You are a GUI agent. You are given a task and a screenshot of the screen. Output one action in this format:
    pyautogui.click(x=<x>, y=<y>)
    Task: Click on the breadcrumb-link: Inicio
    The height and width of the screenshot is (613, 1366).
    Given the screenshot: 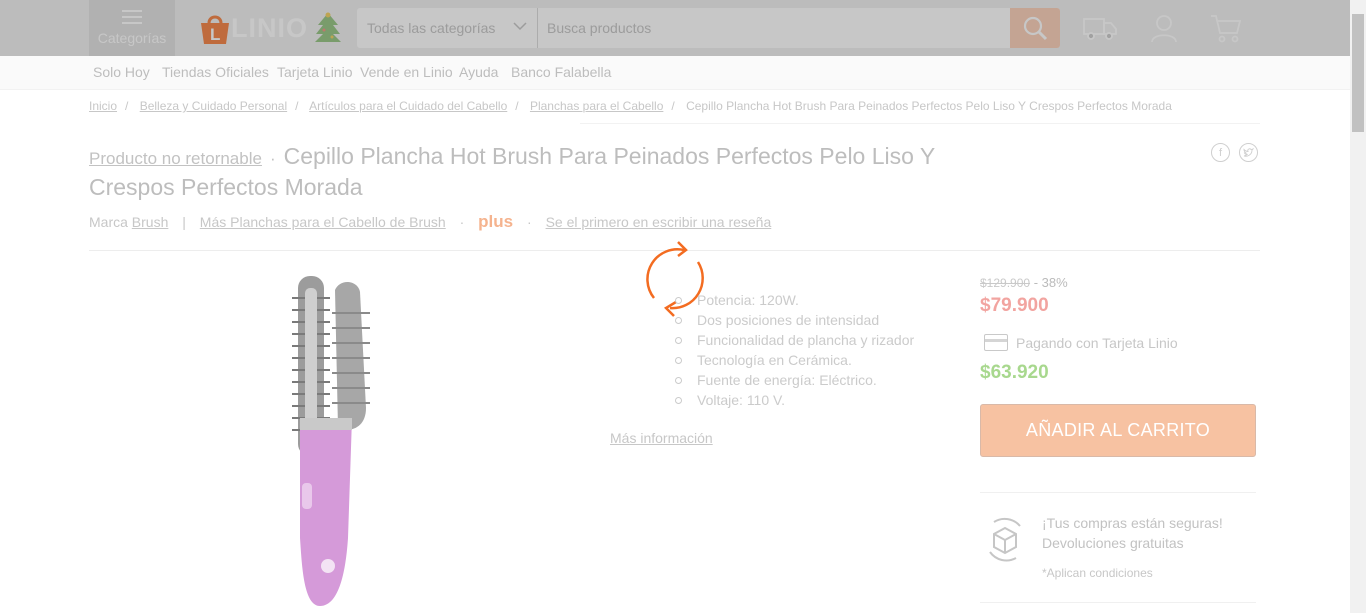 What is the action you would take?
    pyautogui.click(x=103, y=106)
    